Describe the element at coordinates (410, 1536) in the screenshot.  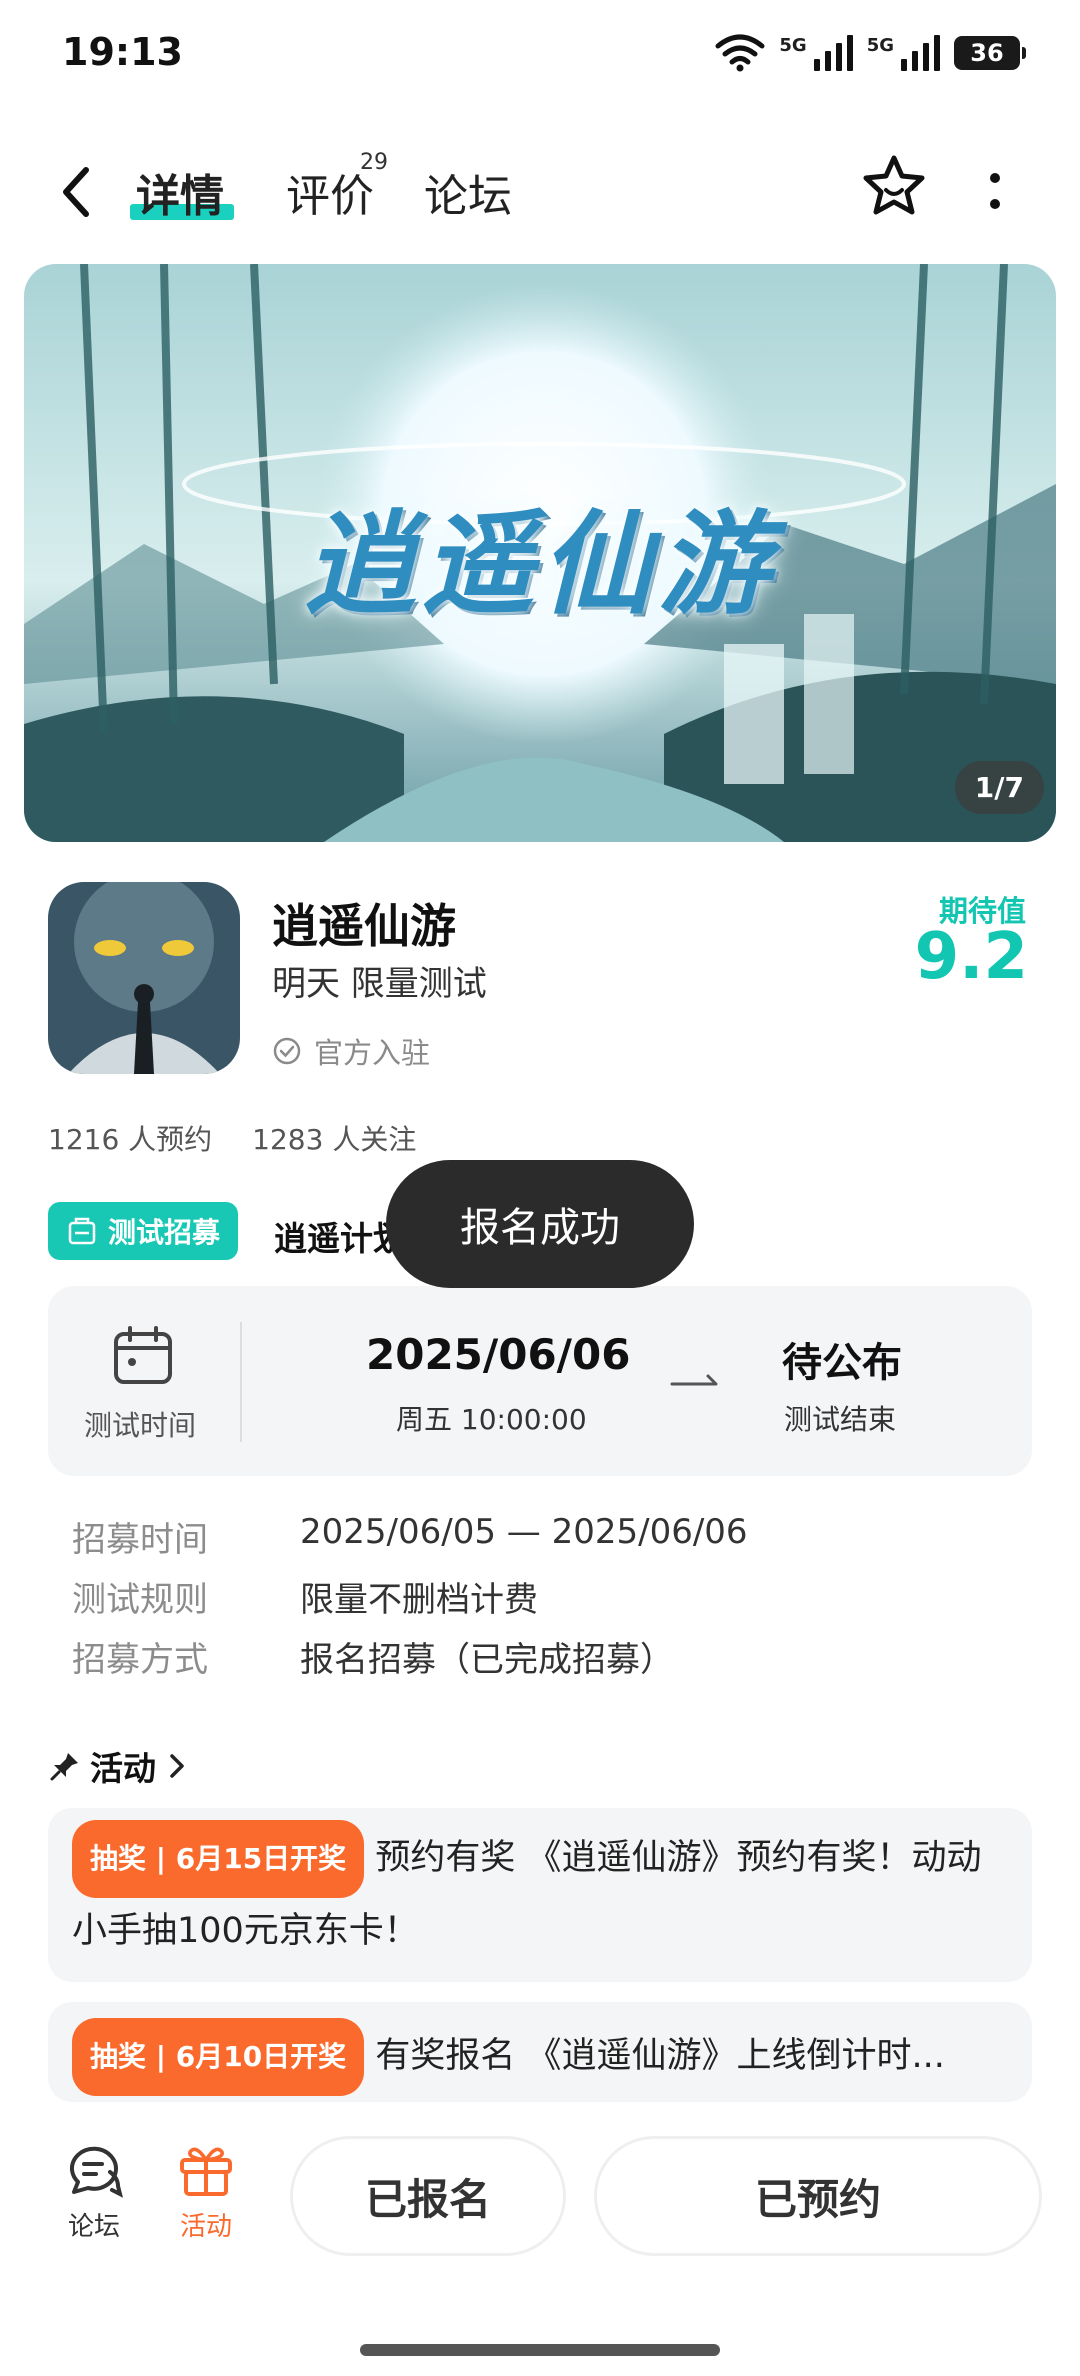
I see `info-row-recruit-time: 招募时间 2025/06/05 — 2025/06/06` at that location.